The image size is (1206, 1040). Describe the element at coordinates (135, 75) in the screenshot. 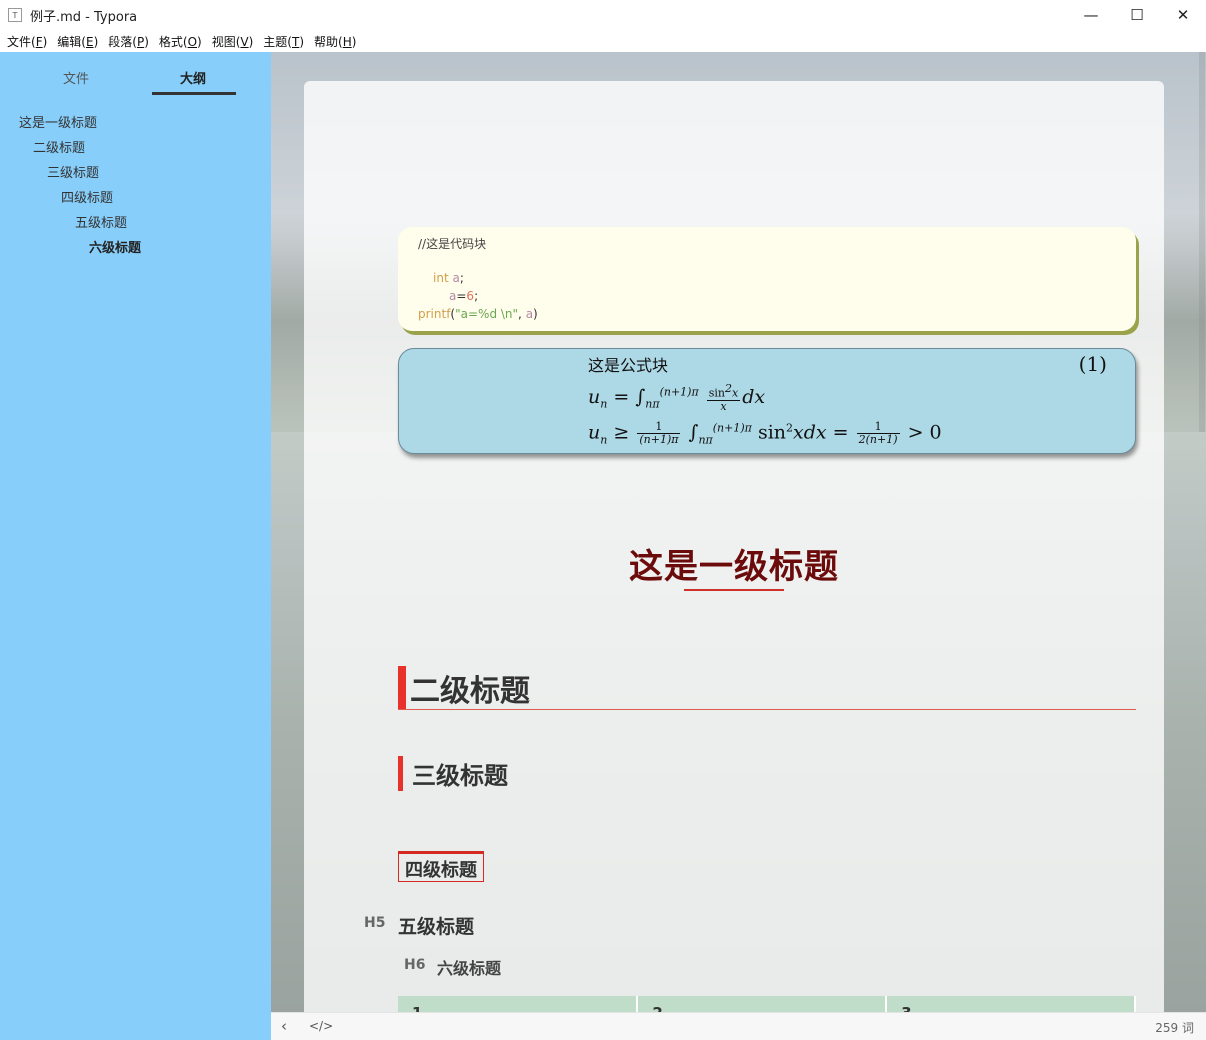

I see `sidebar-tabs: 文件 大纲` at that location.